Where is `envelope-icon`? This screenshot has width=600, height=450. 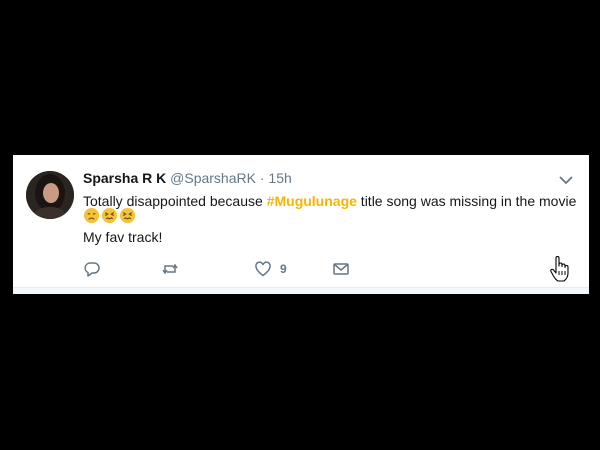 envelope-icon is located at coordinates (341, 269).